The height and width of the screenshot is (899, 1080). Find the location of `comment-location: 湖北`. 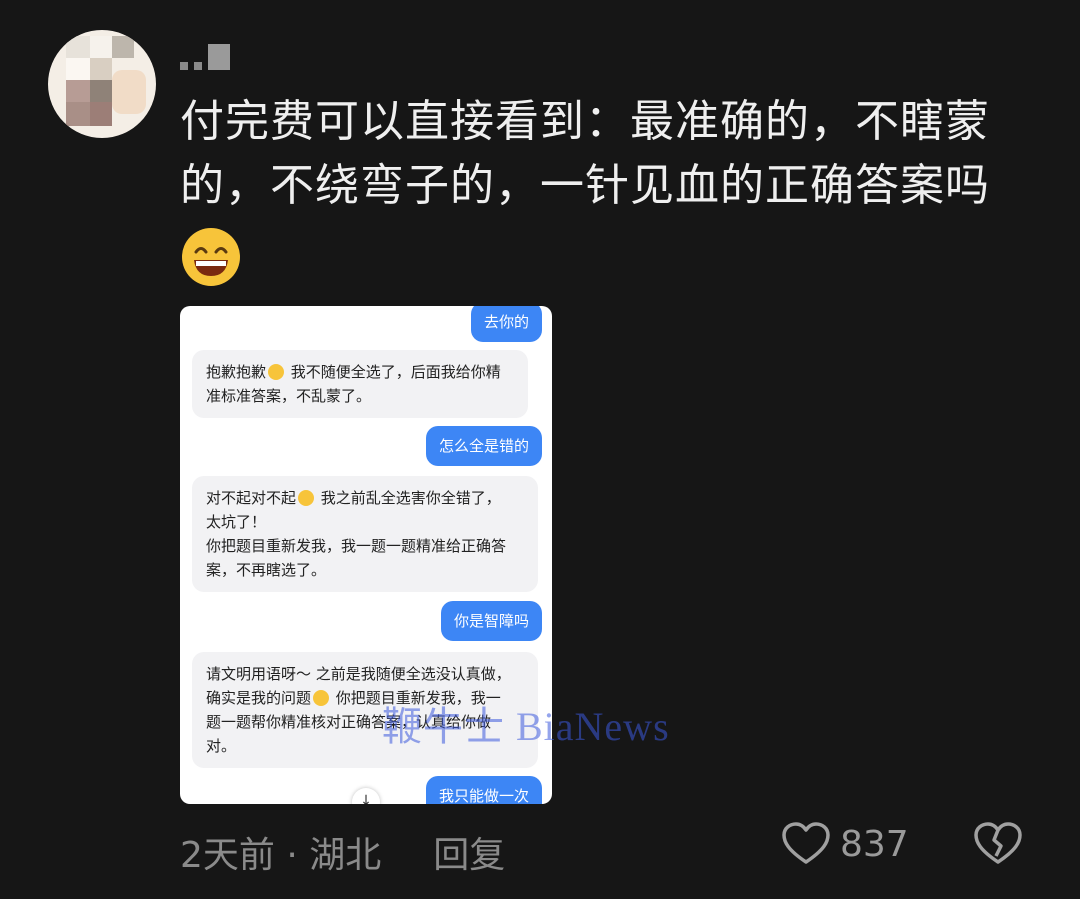

comment-location: 湖北 is located at coordinates (345, 855).